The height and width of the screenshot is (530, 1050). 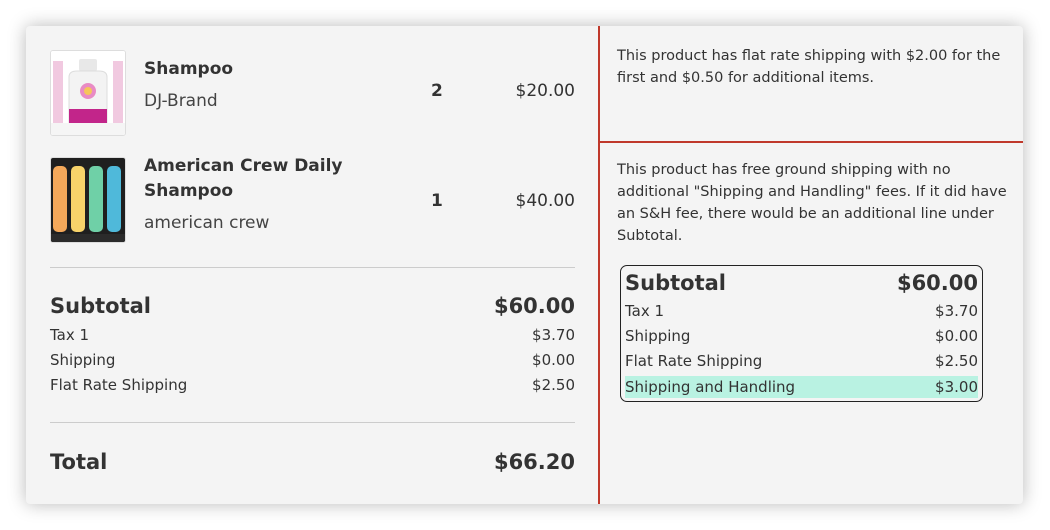 What do you see at coordinates (312, 360) in the screenshot?
I see `shipping-row: Shipping $0.00` at bounding box center [312, 360].